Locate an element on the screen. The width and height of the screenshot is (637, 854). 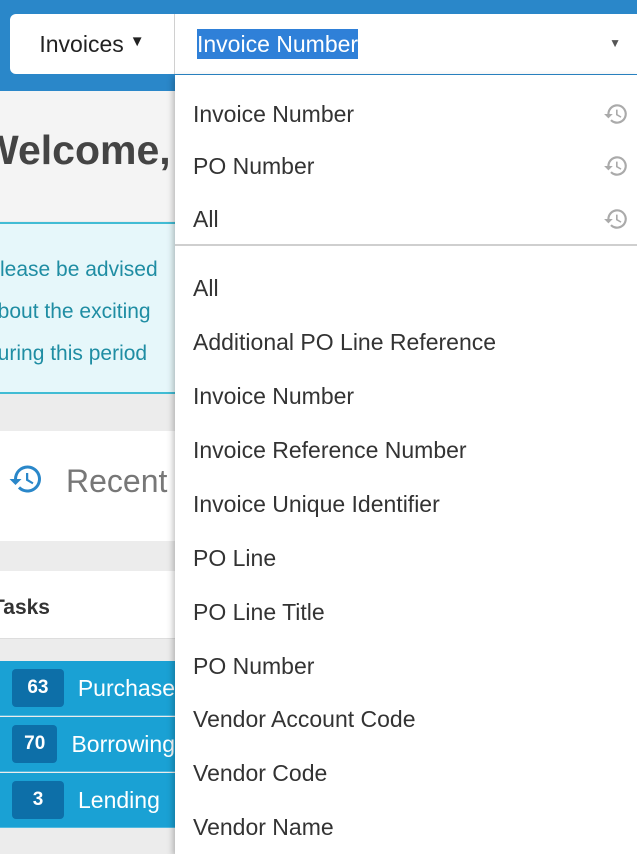
field-option: Invoice Unique Identifier is located at coordinates (406, 504).